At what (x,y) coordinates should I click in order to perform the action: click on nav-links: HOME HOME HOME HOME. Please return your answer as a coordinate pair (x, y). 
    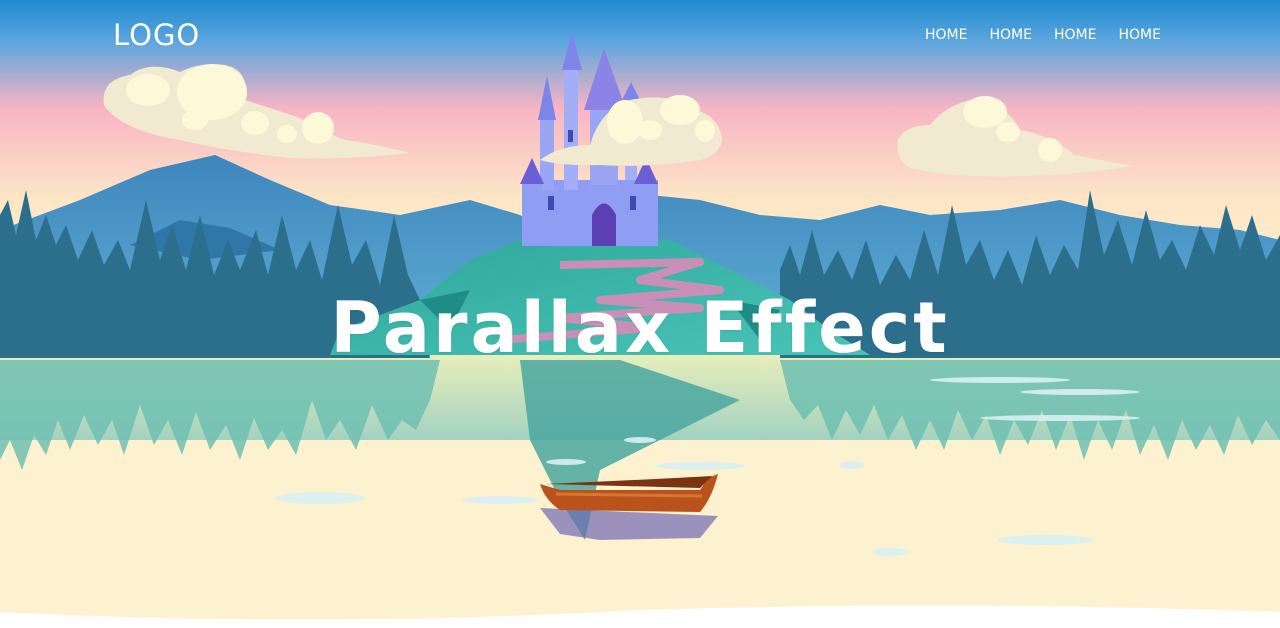
    Looking at the image, I should click on (1043, 35).